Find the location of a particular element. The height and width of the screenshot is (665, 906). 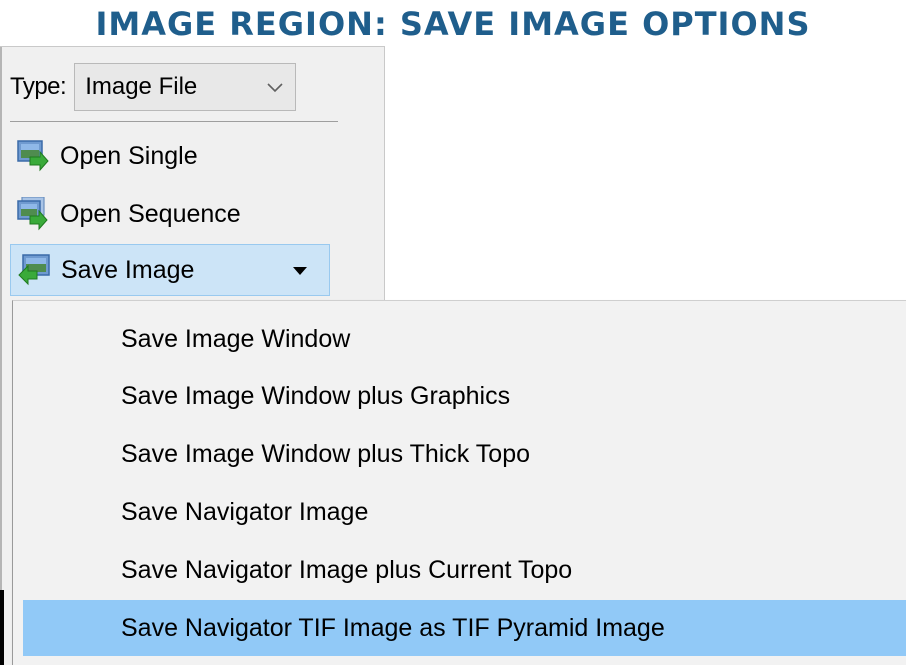

save-image-button: Save Image is located at coordinates (170, 270).